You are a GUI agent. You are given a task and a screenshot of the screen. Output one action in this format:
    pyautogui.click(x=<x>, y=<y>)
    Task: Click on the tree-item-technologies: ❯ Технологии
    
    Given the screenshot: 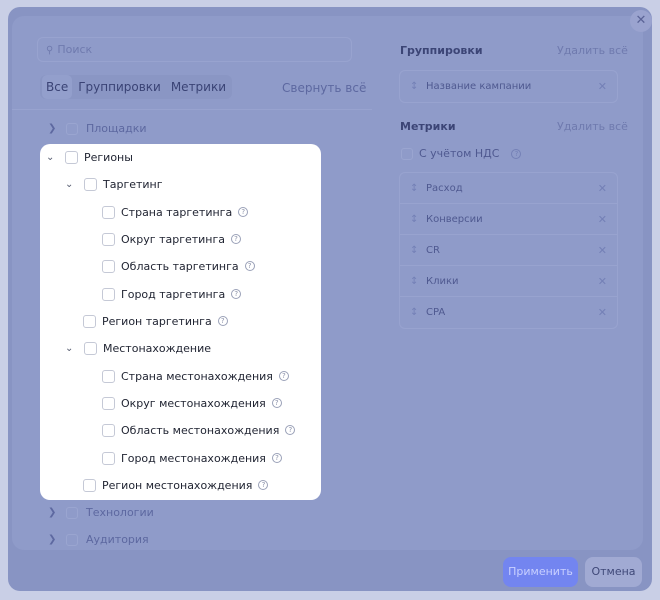 What is the action you would take?
    pyautogui.click(x=101, y=512)
    